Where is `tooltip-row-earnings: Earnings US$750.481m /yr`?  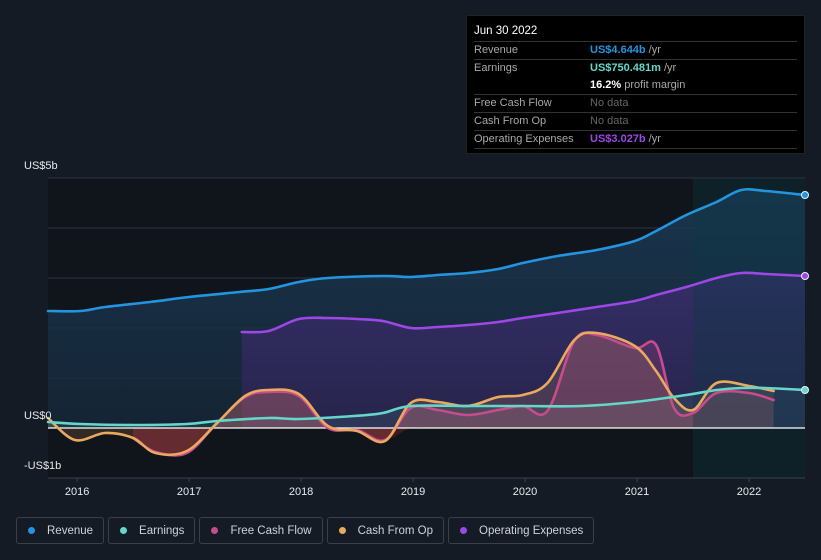 tooltip-row-earnings: Earnings US$750.481m /yr is located at coordinates (635, 68).